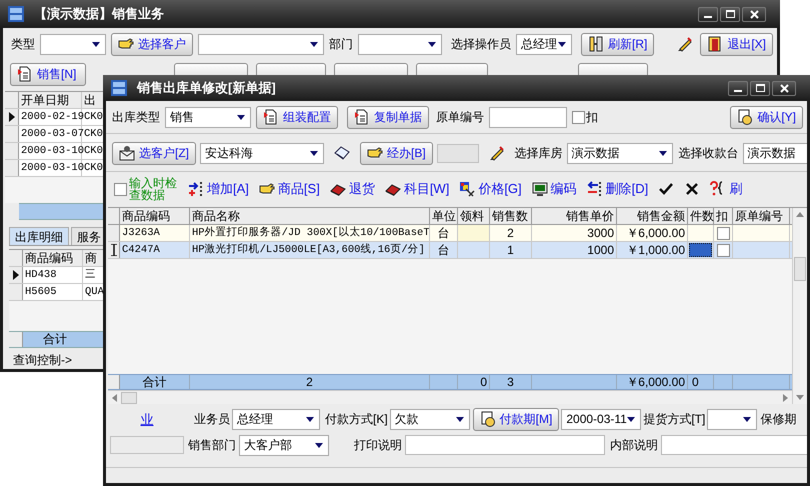  What do you see at coordinates (505, 445) in the screenshot?
I see `print-note-field` at bounding box center [505, 445].